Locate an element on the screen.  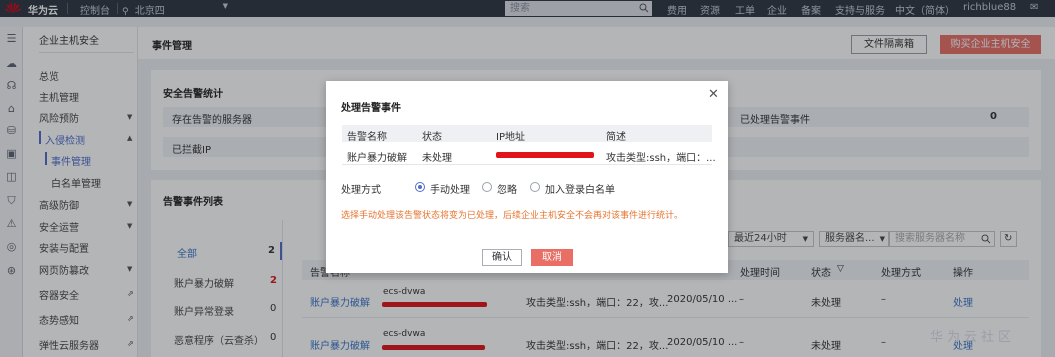
confirm-button: 确认 is located at coordinates (502, 257).